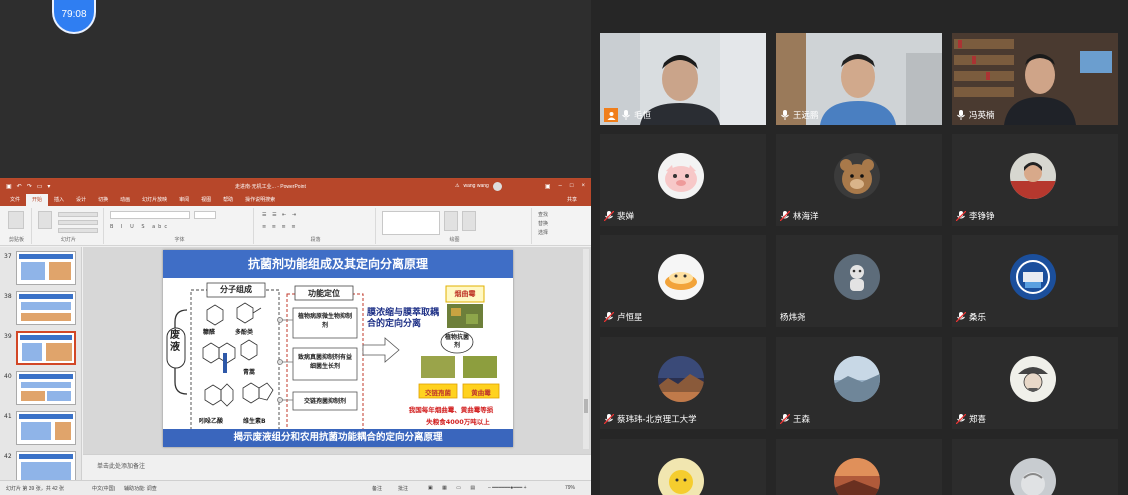  I want to click on notes-placeholder: 单击此处添加备注, so click(121, 466).